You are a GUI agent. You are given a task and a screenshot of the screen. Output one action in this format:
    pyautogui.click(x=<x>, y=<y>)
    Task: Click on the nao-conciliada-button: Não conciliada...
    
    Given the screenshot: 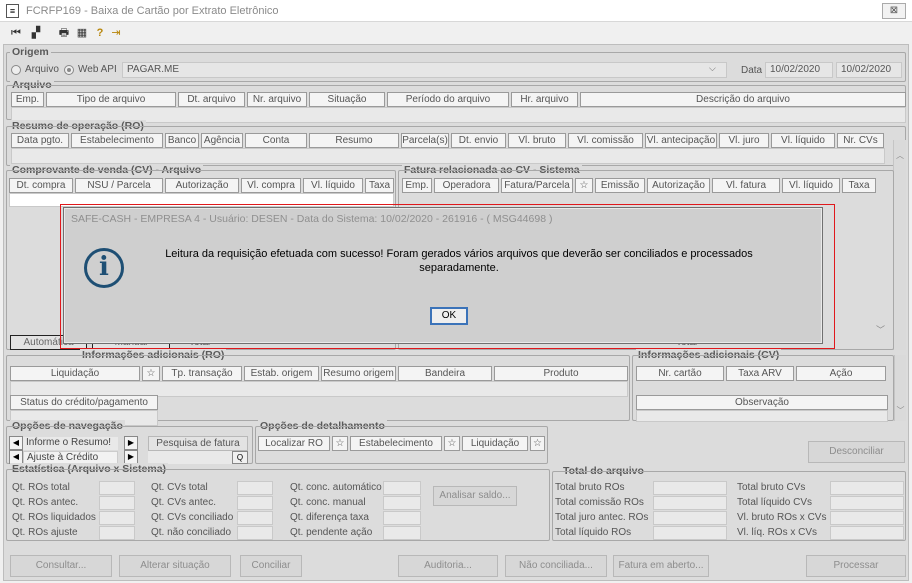 What is the action you would take?
    pyautogui.click(x=556, y=566)
    